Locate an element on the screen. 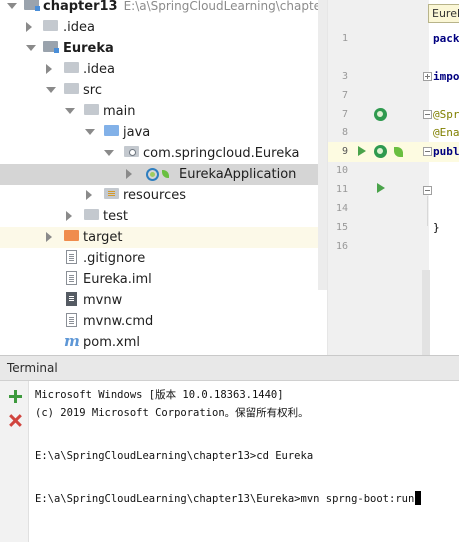 The height and width of the screenshot is (542, 459). tree-item-resources: resources is located at coordinates (163, 195).